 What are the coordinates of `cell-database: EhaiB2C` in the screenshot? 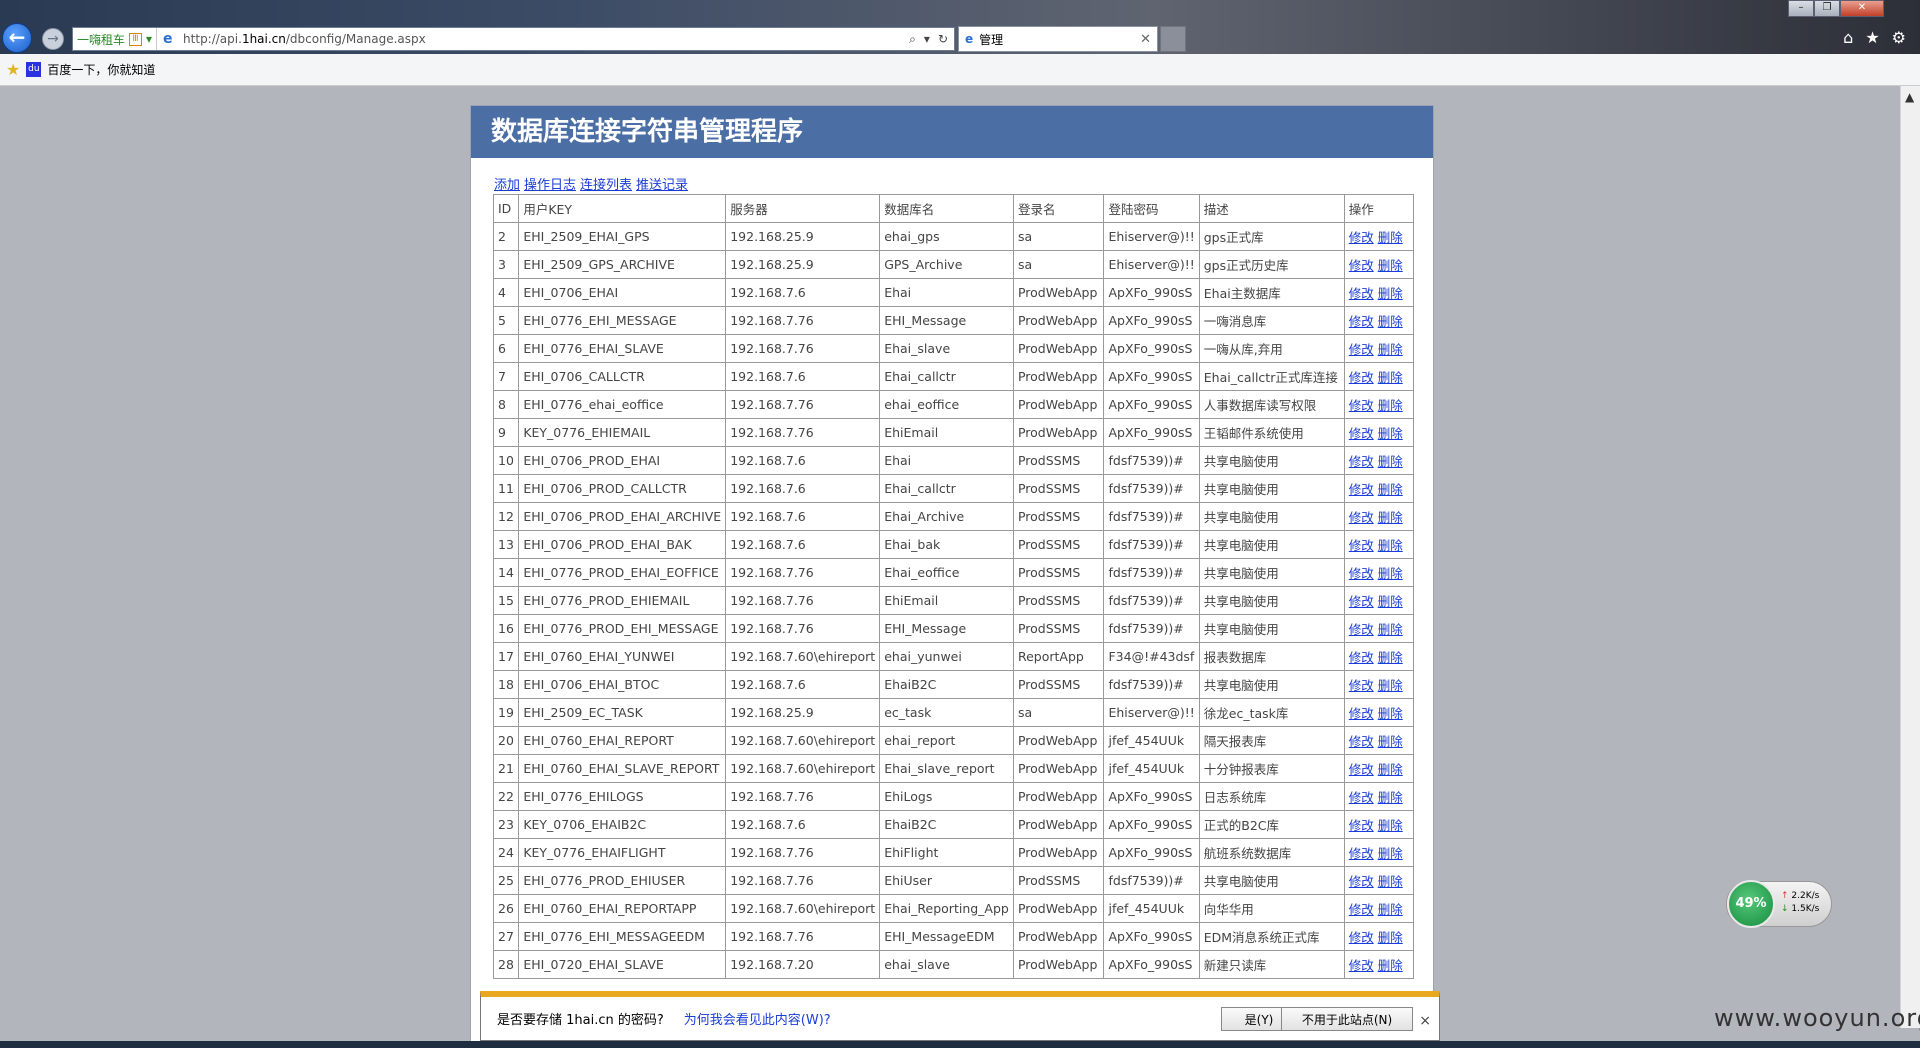 It's located at (946, 684).